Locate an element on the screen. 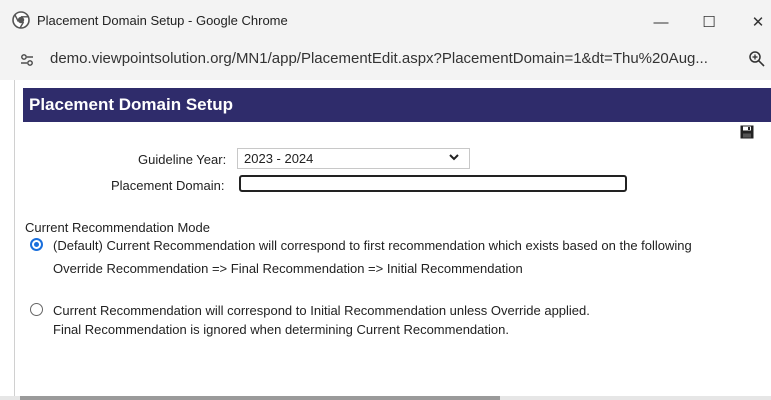  maximize-button: ☐ is located at coordinates (709, 22).